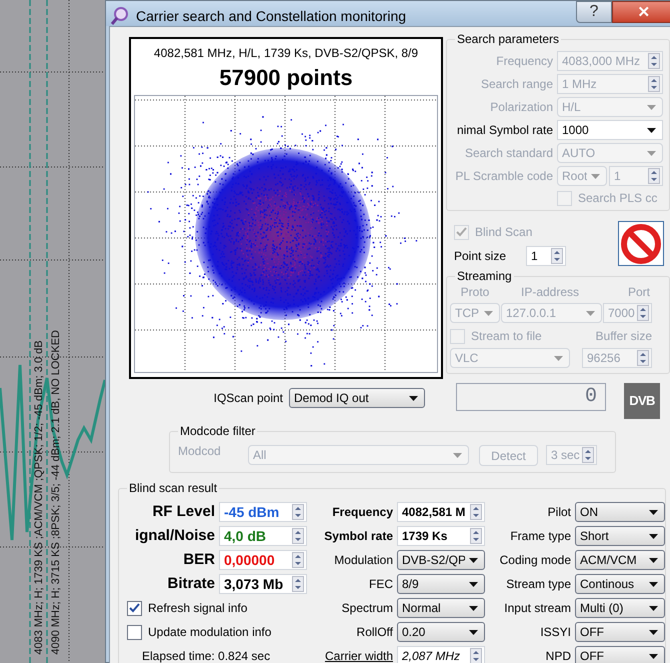  Describe the element at coordinates (263, 536) in the screenshot. I see `spin-field: 4,0 dB` at that location.